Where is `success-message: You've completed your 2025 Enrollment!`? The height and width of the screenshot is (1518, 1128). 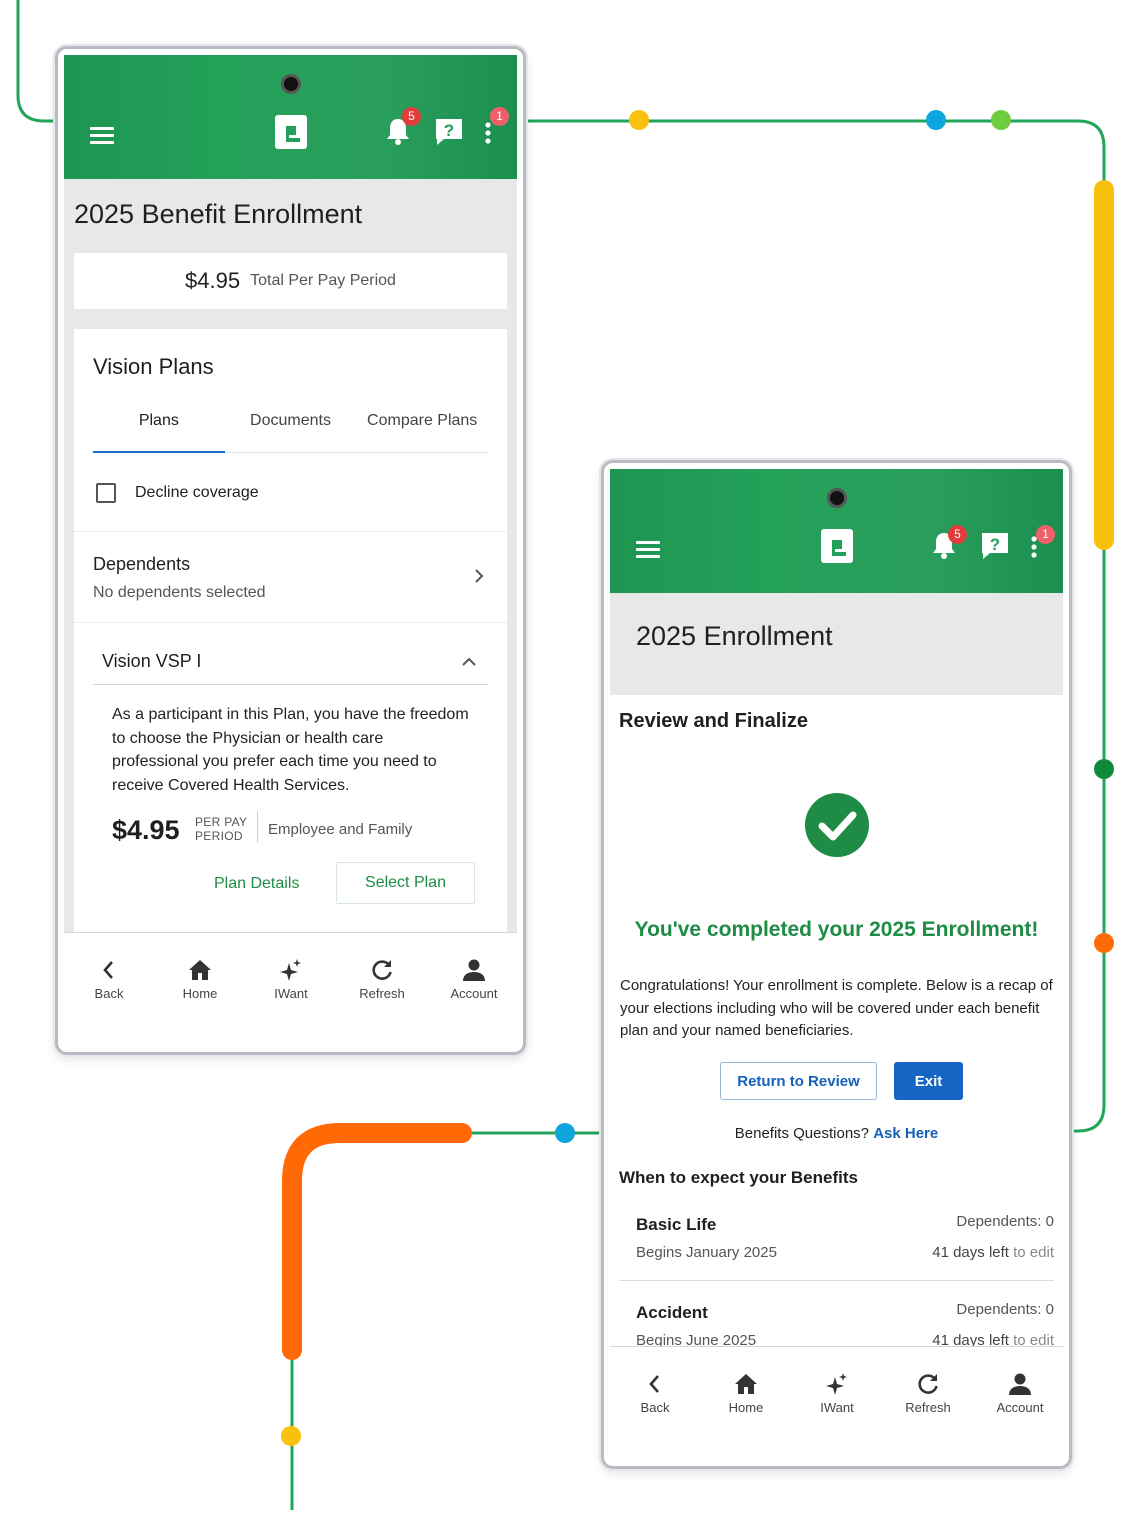
success-message: You've completed your 2025 Enrollment! is located at coordinates (836, 929).